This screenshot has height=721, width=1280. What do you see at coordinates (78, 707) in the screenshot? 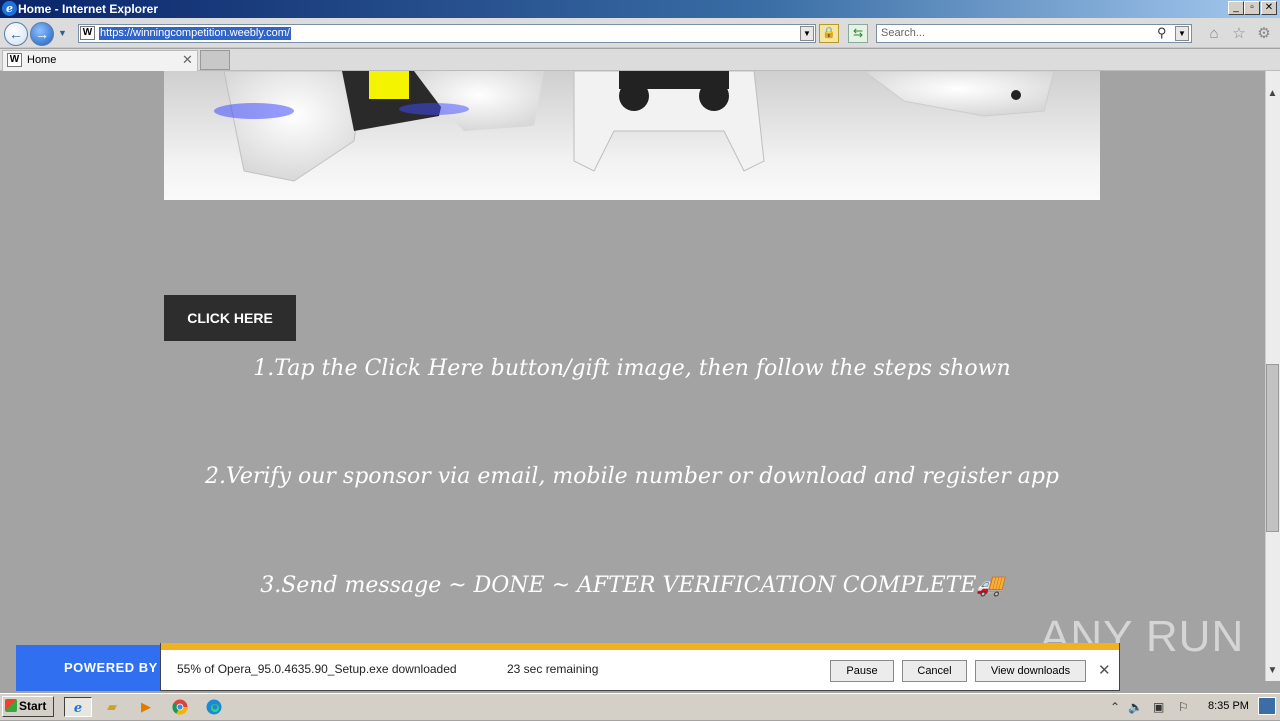
I see `taskbar-ie-icon: e` at bounding box center [78, 707].